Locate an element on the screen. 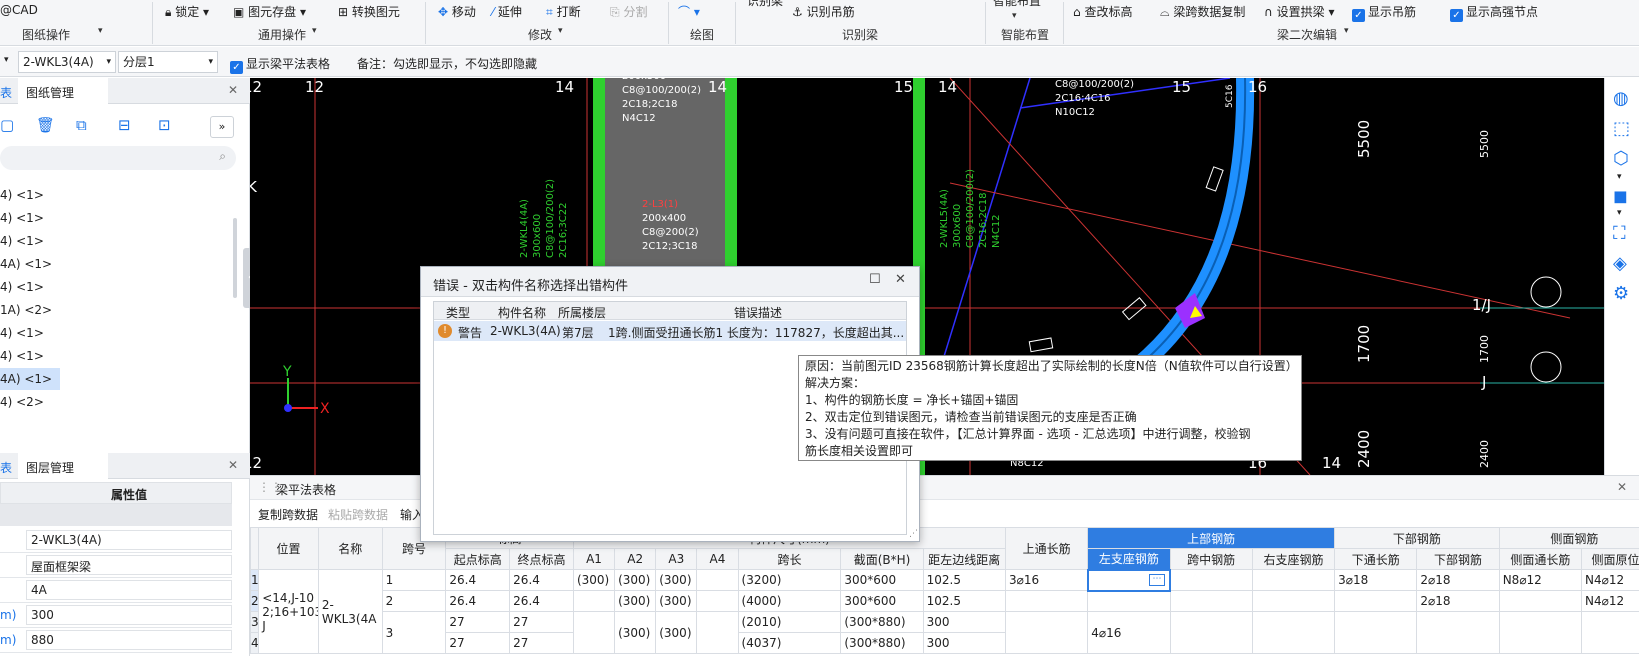 Image resolution: width=1639 pixels, height=656 pixels. save-element-button: ▣ 图元存盘 ▾ is located at coordinates (269, 11).